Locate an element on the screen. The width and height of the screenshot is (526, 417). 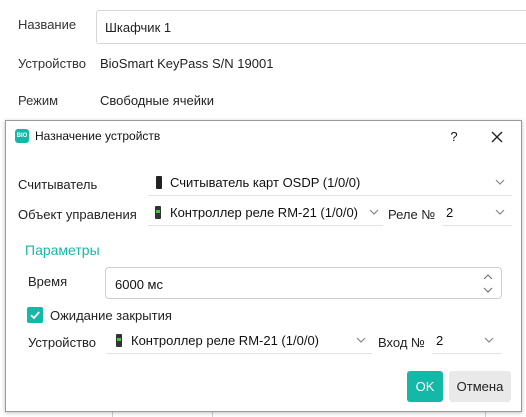
param-device-select: Контроллер реле RM-21 (1/0/0) is located at coordinates (239, 341).